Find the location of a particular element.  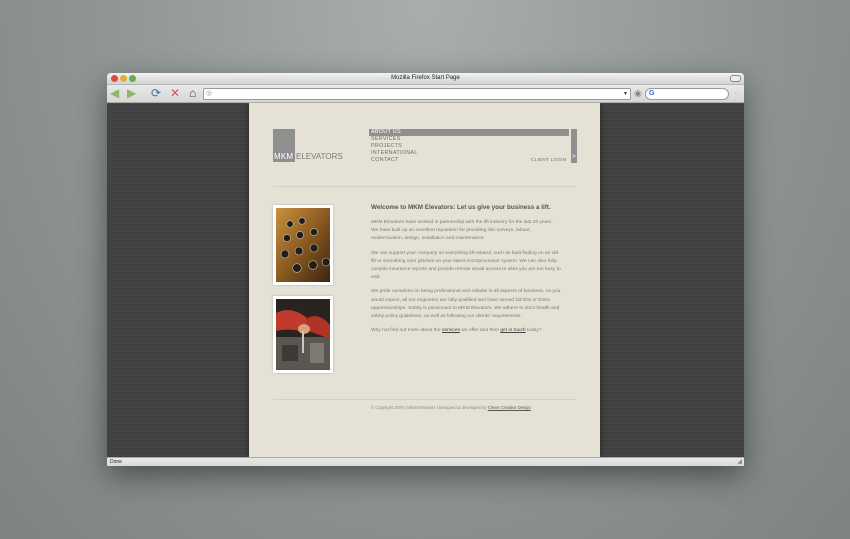

forward-icon: ▶ is located at coordinates (131, 93).